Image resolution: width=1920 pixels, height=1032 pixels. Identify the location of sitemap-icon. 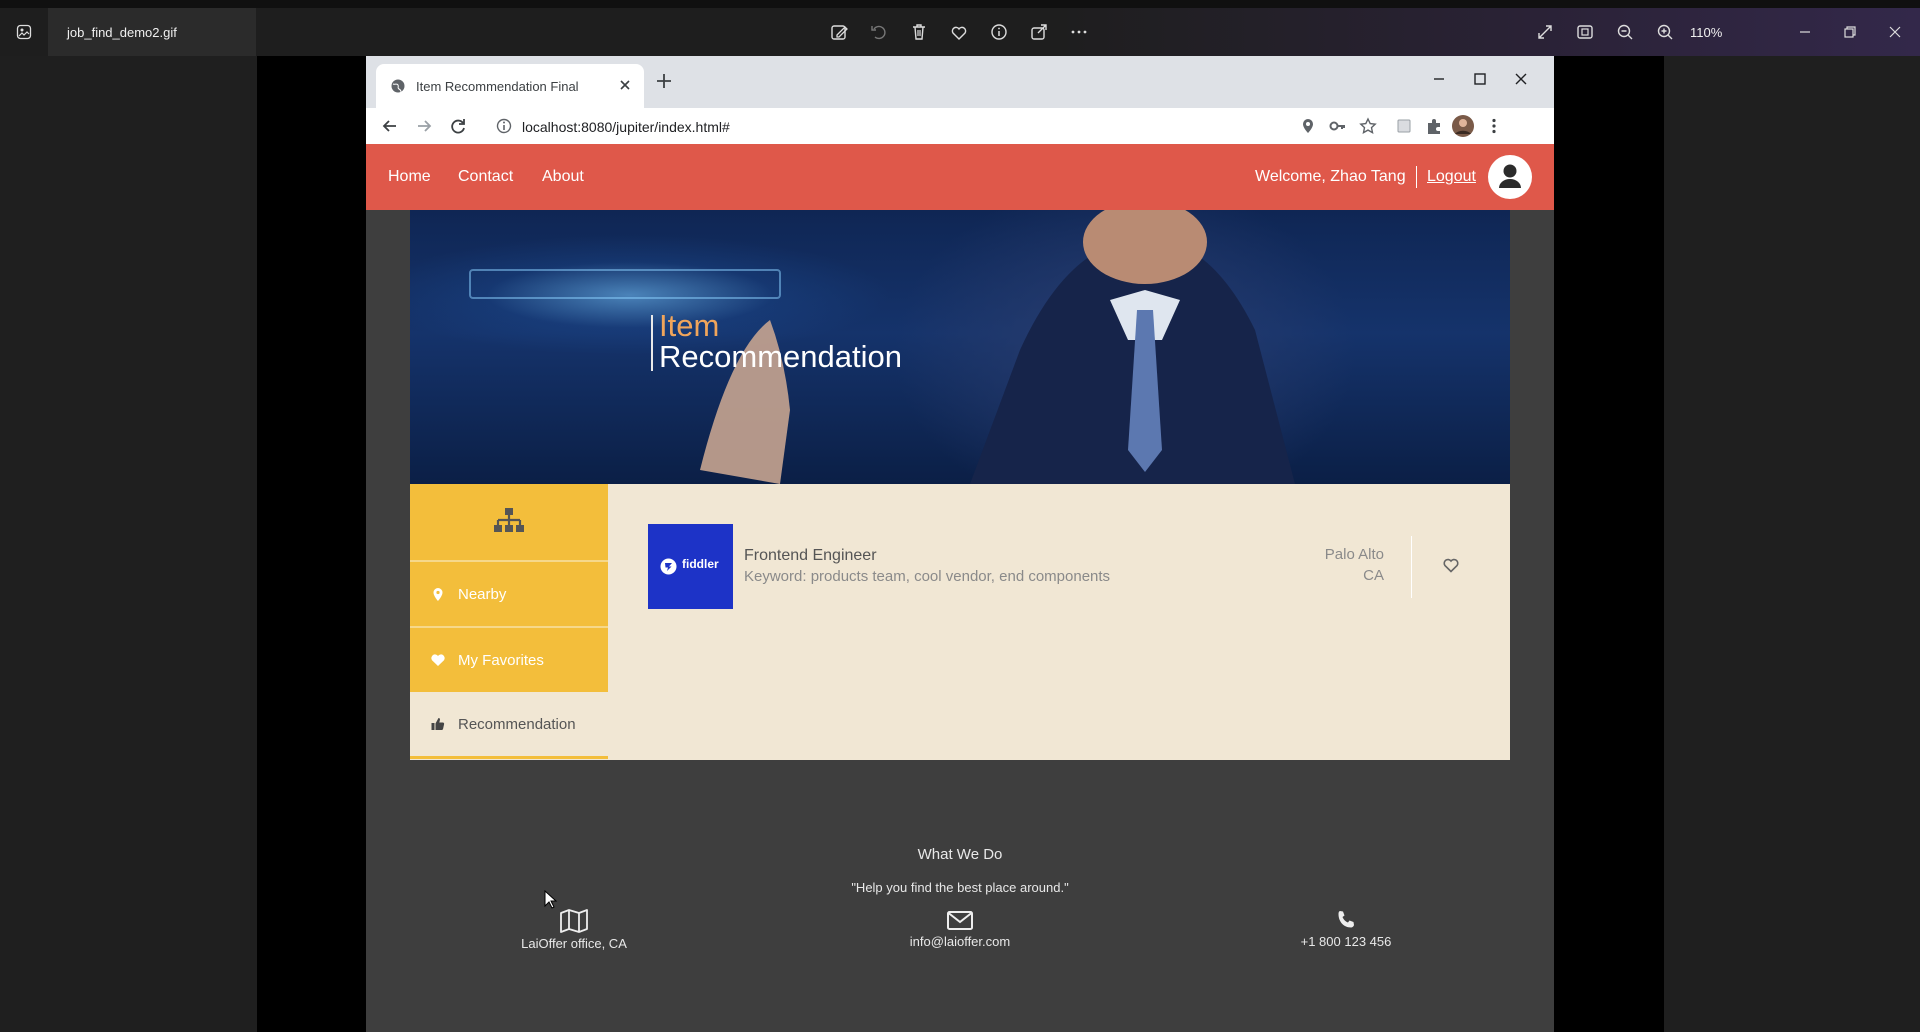
(509, 521).